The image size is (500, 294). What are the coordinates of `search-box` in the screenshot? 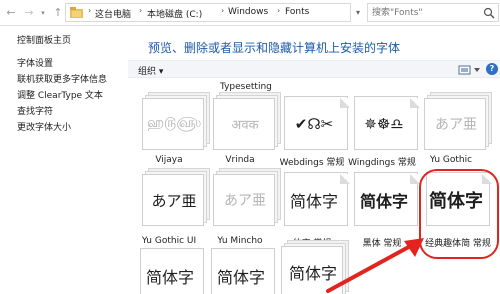 It's located at (433, 12).